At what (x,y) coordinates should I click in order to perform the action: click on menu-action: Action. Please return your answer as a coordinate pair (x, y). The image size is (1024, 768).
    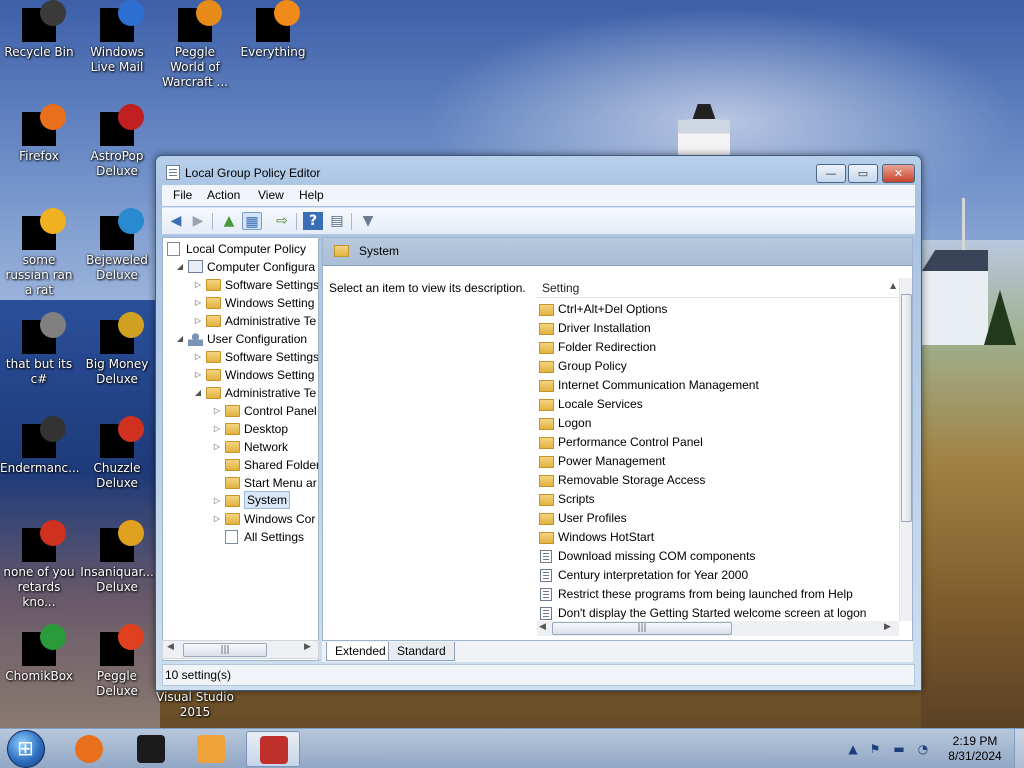
    Looking at the image, I should click on (223, 195).